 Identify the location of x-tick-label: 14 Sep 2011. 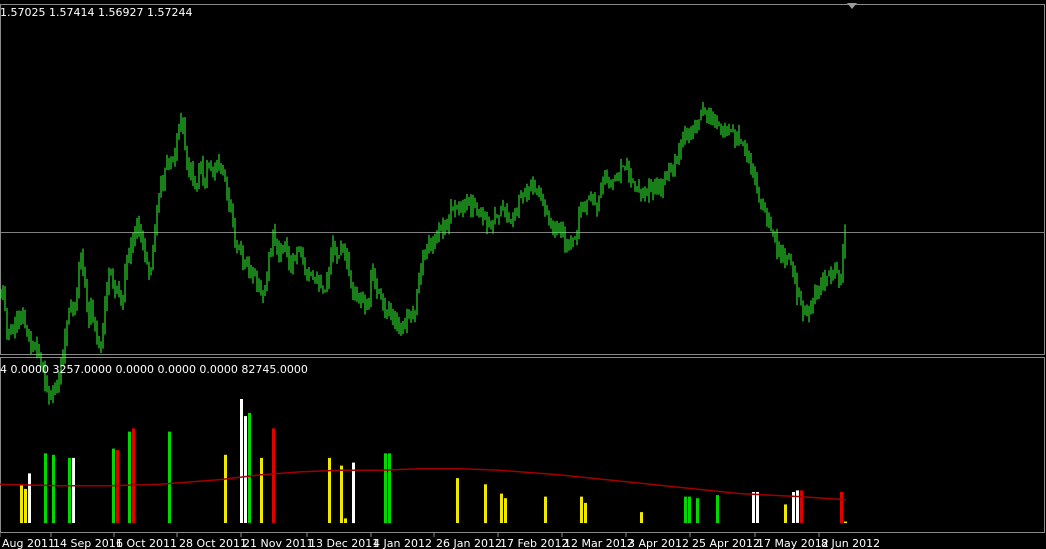
(88, 543).